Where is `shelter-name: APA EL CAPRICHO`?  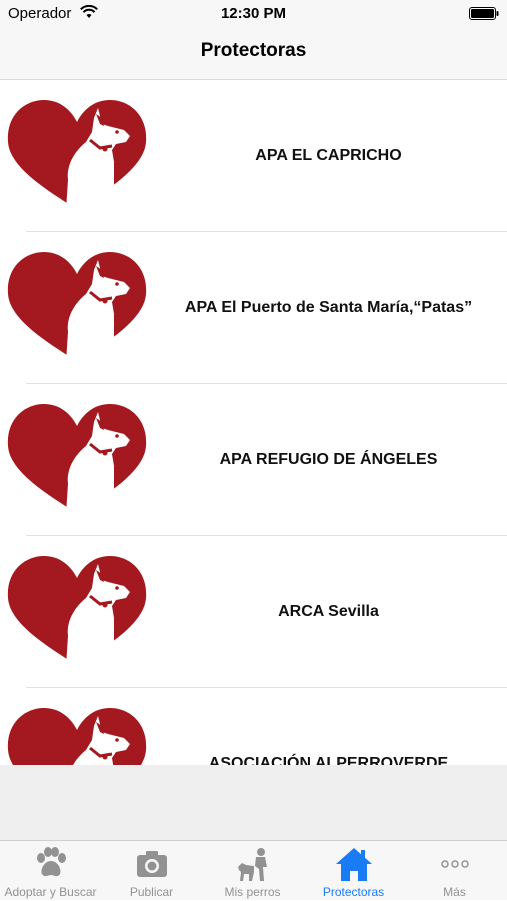
shelter-name: APA EL CAPRICHO is located at coordinates (328, 155).